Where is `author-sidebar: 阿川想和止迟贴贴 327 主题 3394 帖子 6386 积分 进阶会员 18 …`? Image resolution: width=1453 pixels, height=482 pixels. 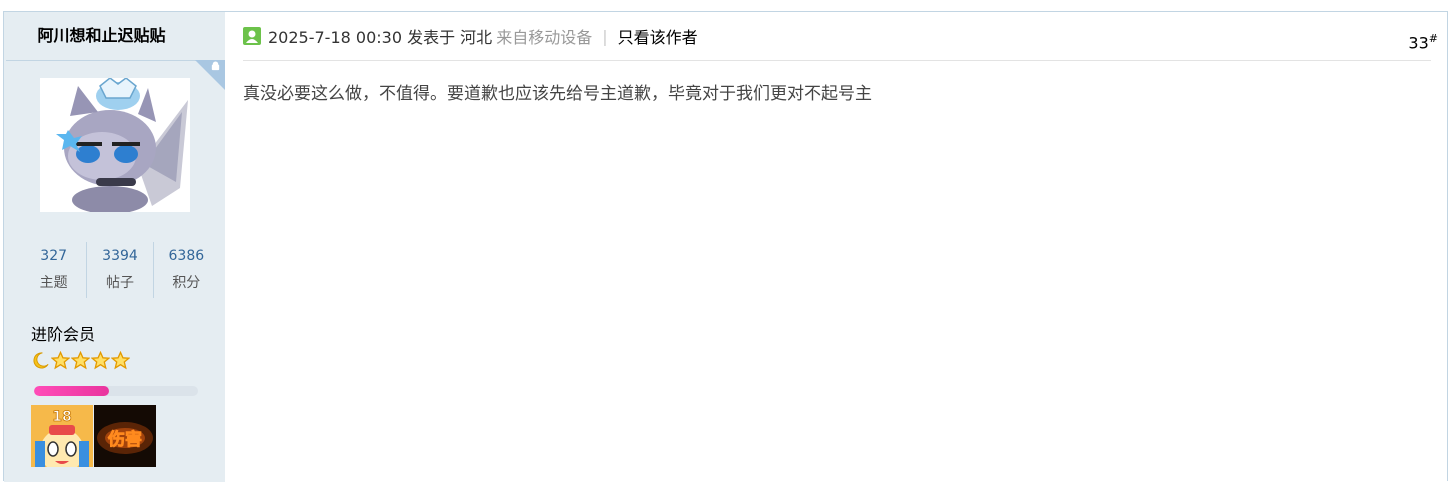
author-sidebar: 阿川想和止迟贴贴 327 主题 3394 帖子 6386 积分 进阶会员 18 … is located at coordinates (114, 247).